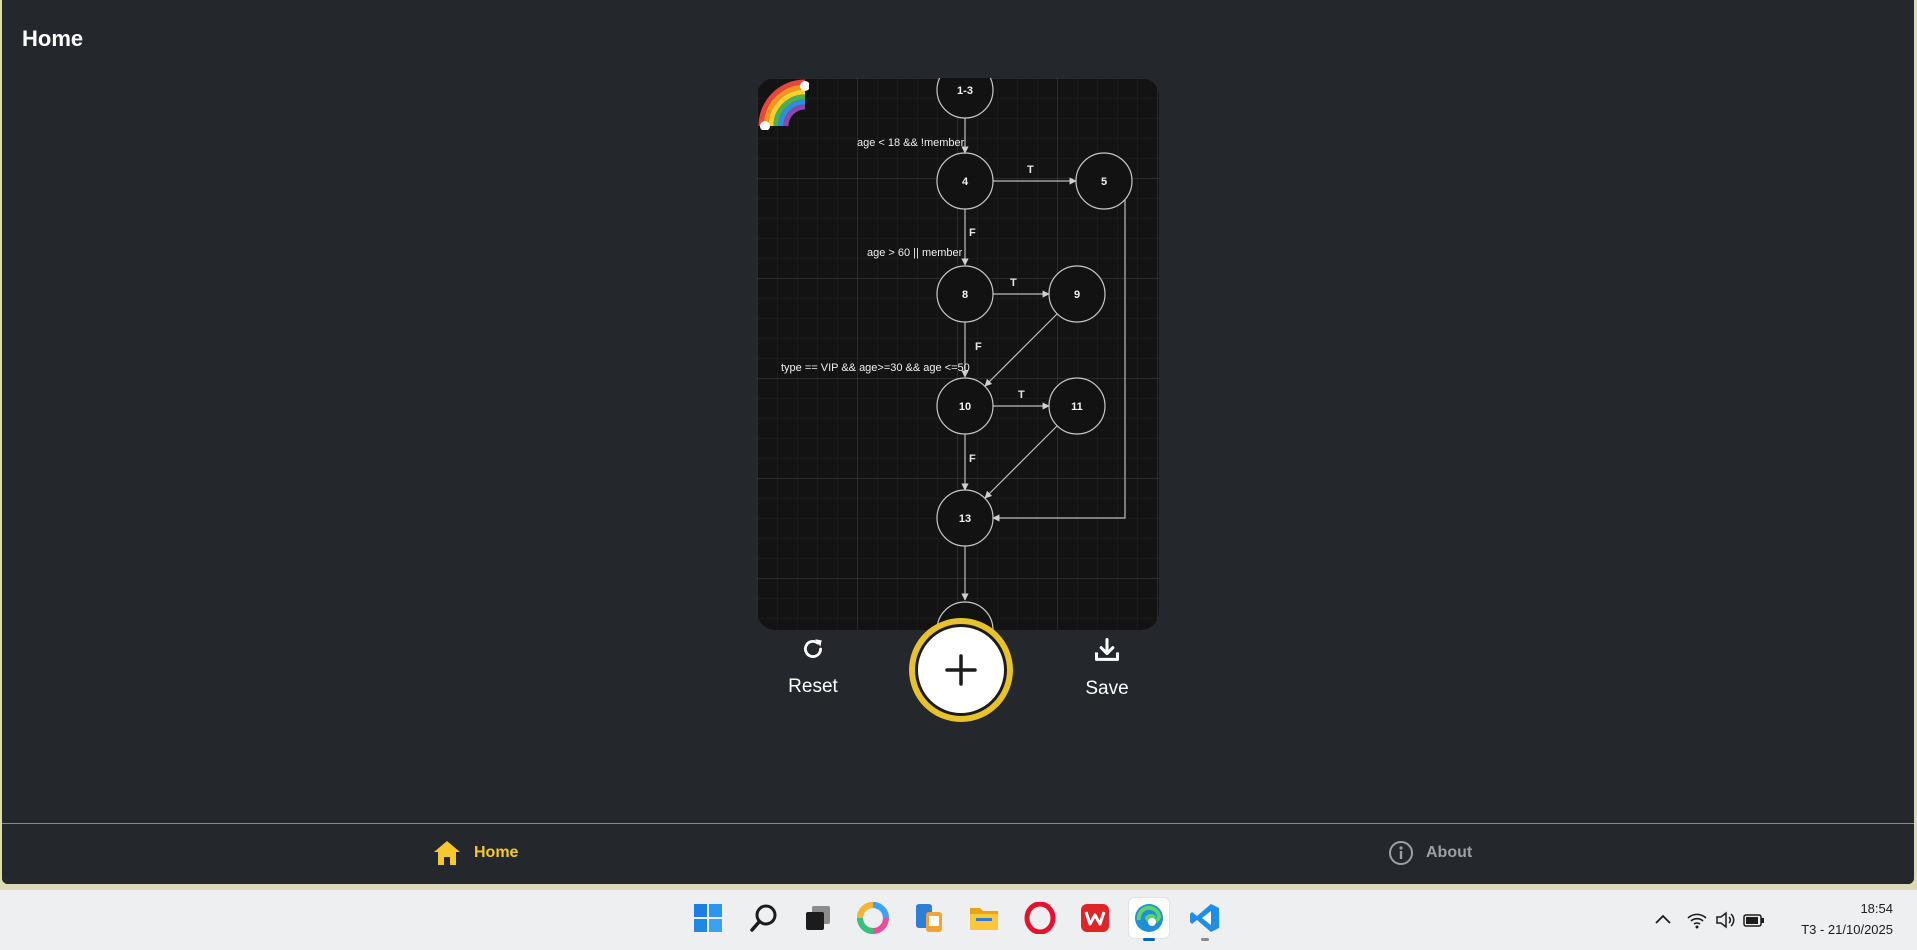 The image size is (1917, 950). I want to click on svg-text: 11, so click(1077, 407).